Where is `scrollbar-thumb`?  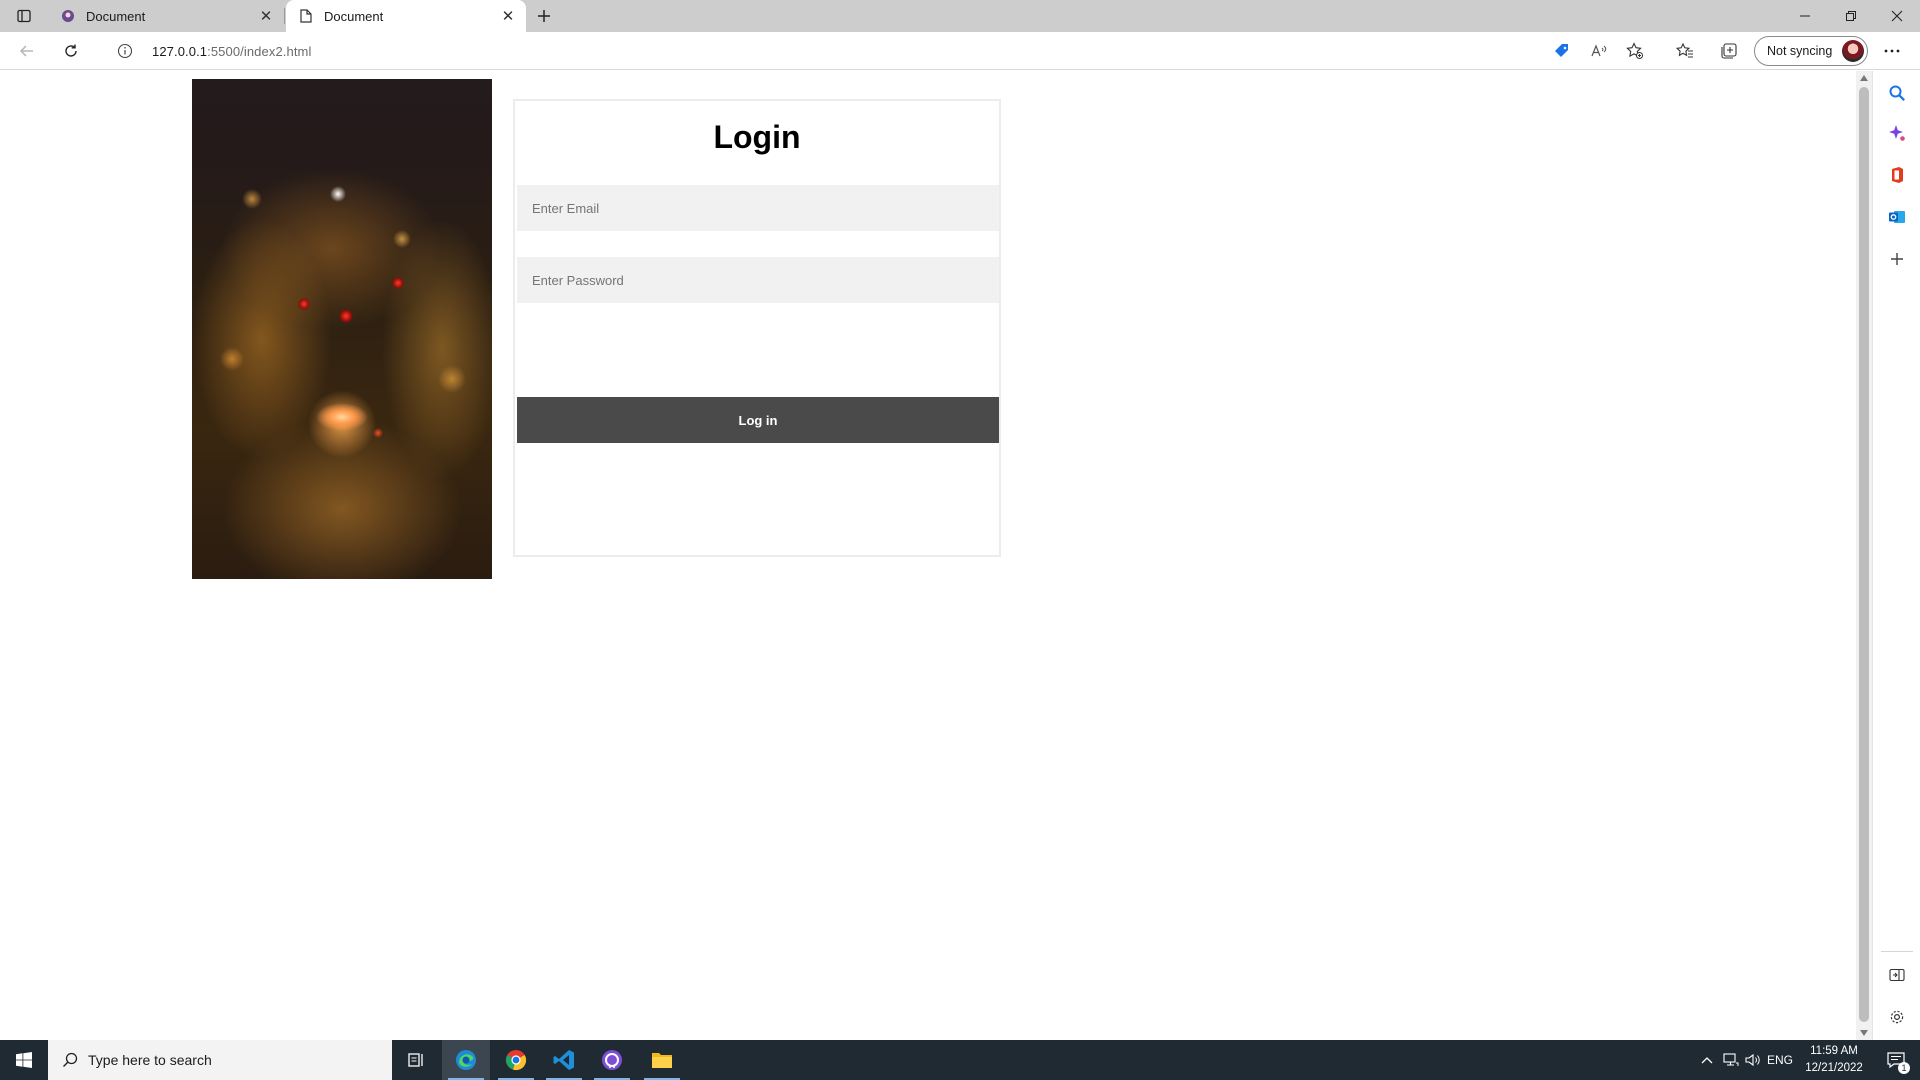
scrollbar-thumb is located at coordinates (1864, 554).